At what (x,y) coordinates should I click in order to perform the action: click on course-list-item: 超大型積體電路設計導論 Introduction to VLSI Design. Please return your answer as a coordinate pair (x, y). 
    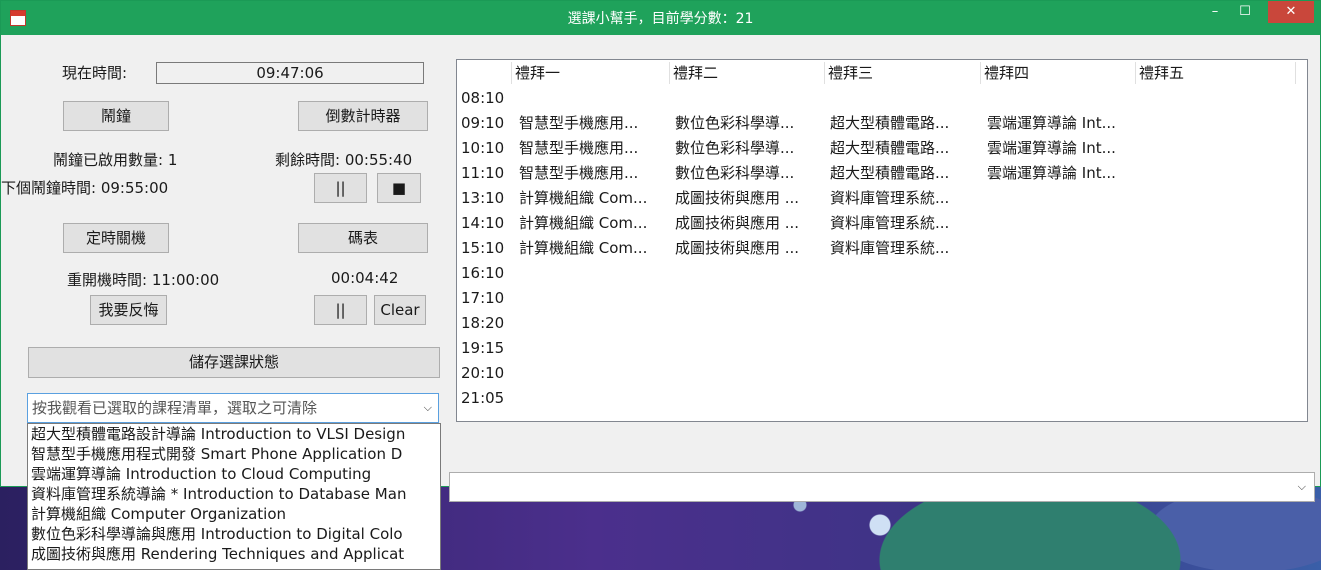
    Looking at the image, I should click on (234, 434).